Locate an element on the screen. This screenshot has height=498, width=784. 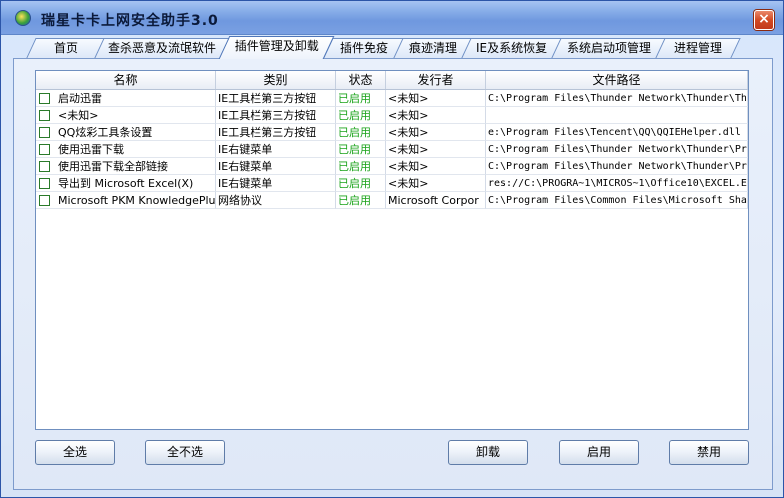
tab-label: 系统启动项管理 is located at coordinates (608, 48).